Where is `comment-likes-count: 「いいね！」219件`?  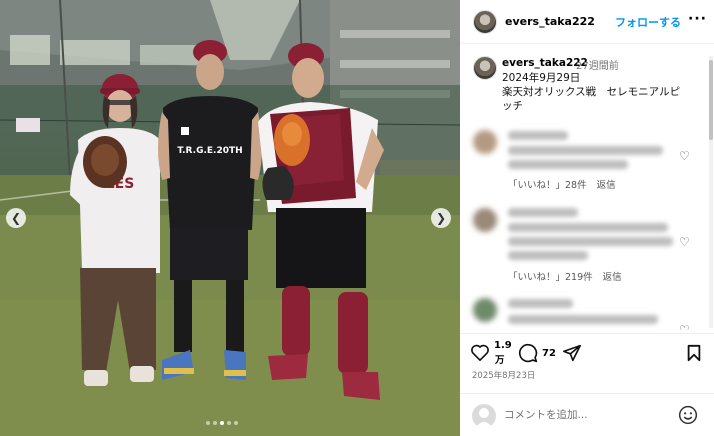 comment-likes-count: 「いいね！」219件 is located at coordinates (550, 277).